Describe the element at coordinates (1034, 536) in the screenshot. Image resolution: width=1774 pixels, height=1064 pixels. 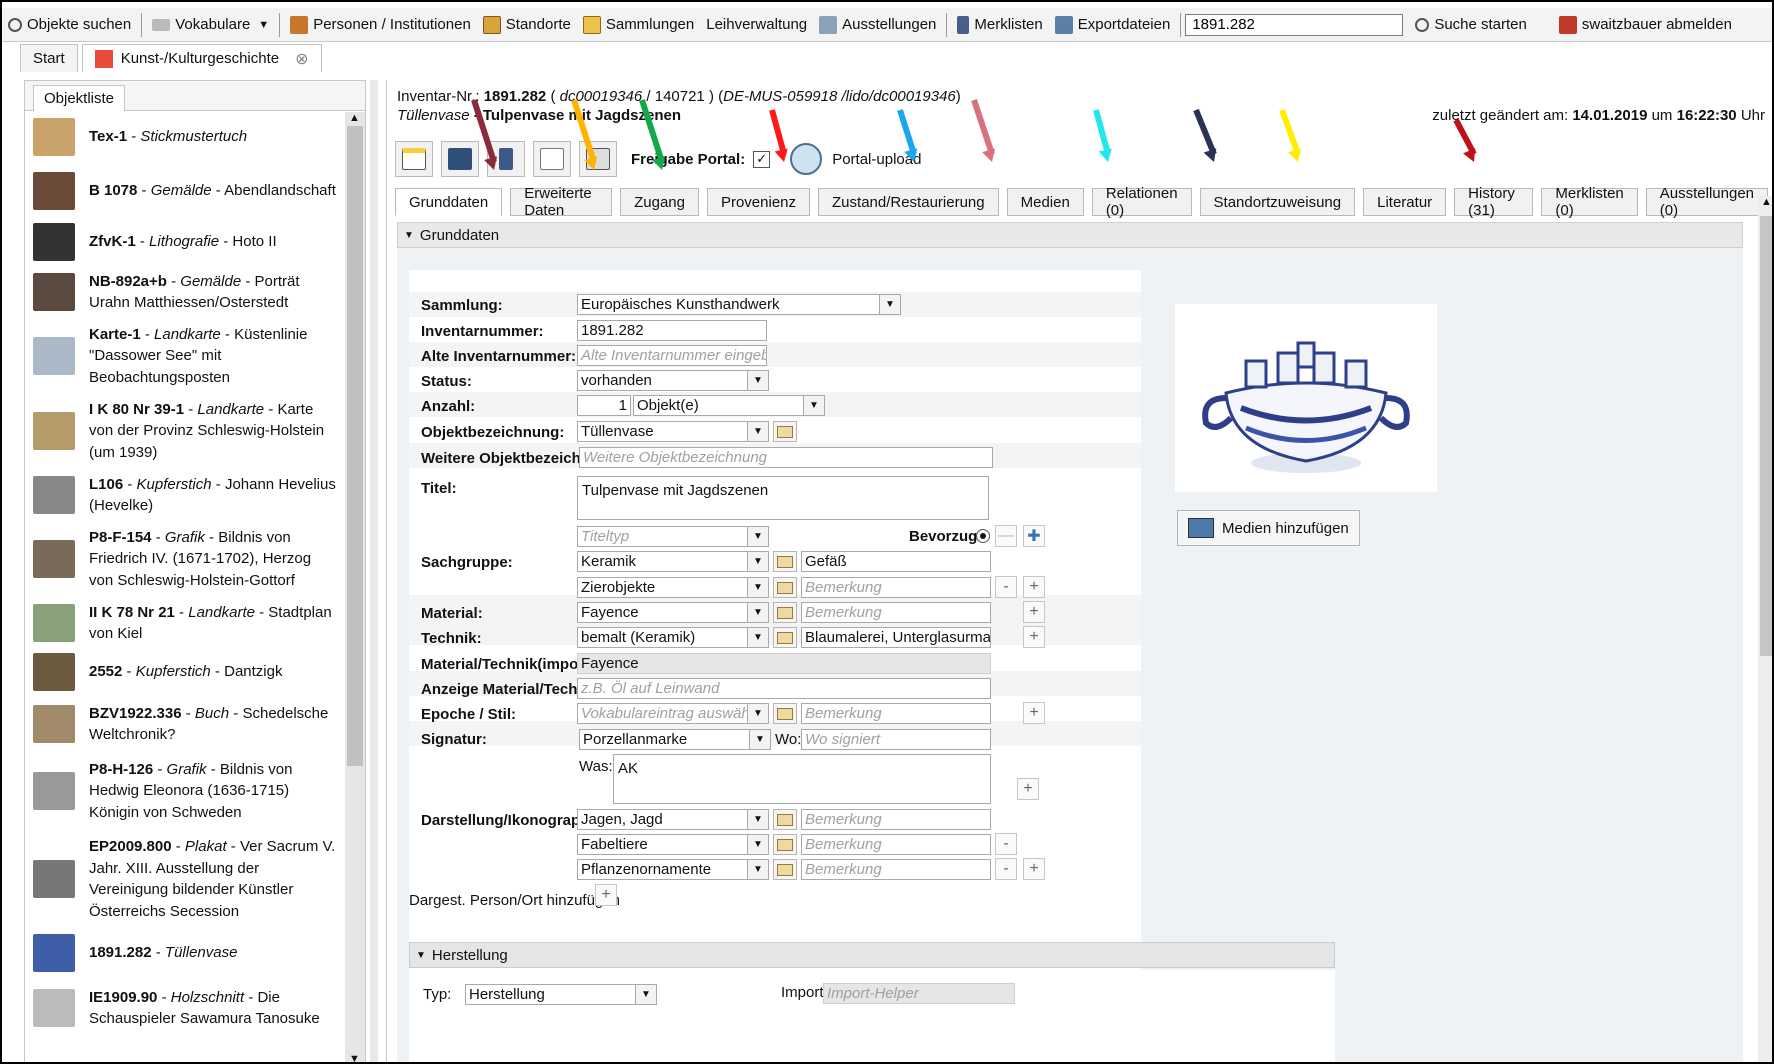
I see `add-button: ✚` at that location.